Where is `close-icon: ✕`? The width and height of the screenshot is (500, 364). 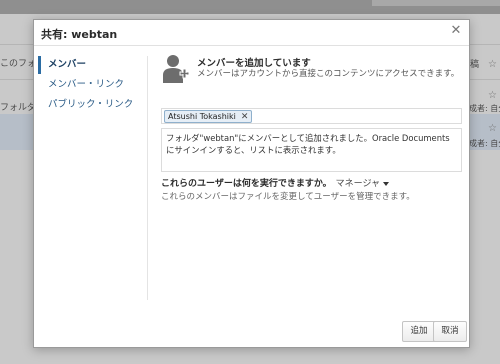
close-icon: ✕ is located at coordinates (456, 31).